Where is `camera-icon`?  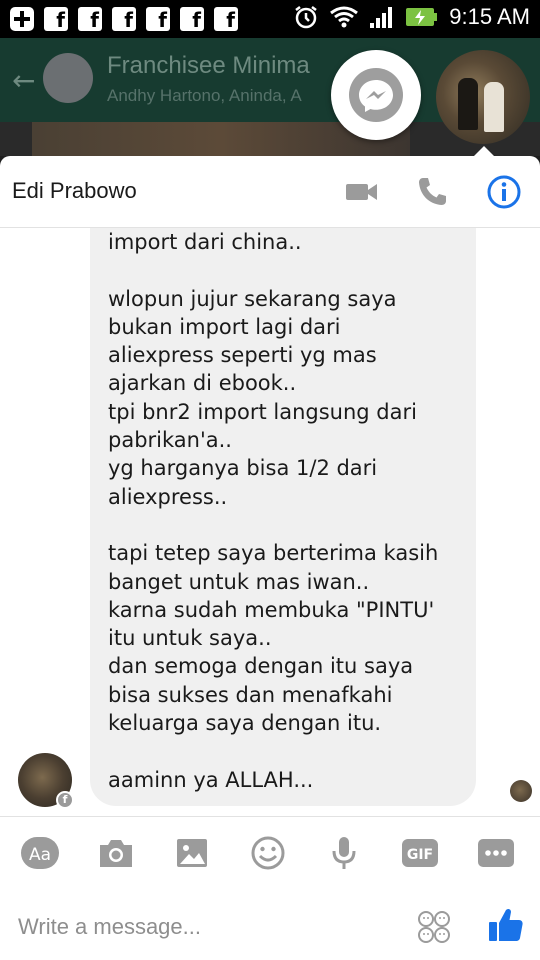 camera-icon is located at coordinates (116, 853).